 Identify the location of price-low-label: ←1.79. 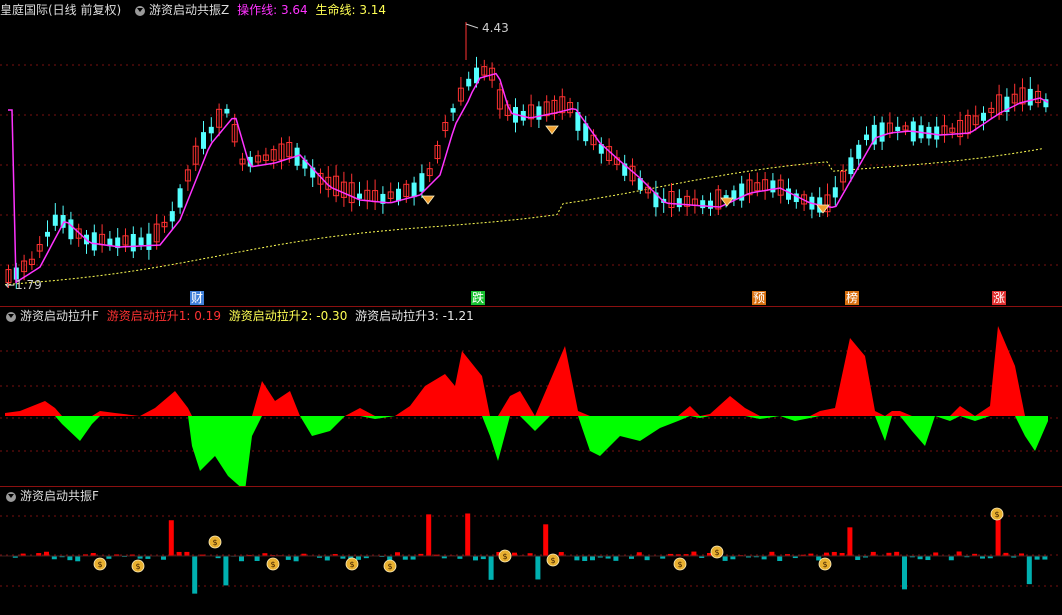
(23, 285).